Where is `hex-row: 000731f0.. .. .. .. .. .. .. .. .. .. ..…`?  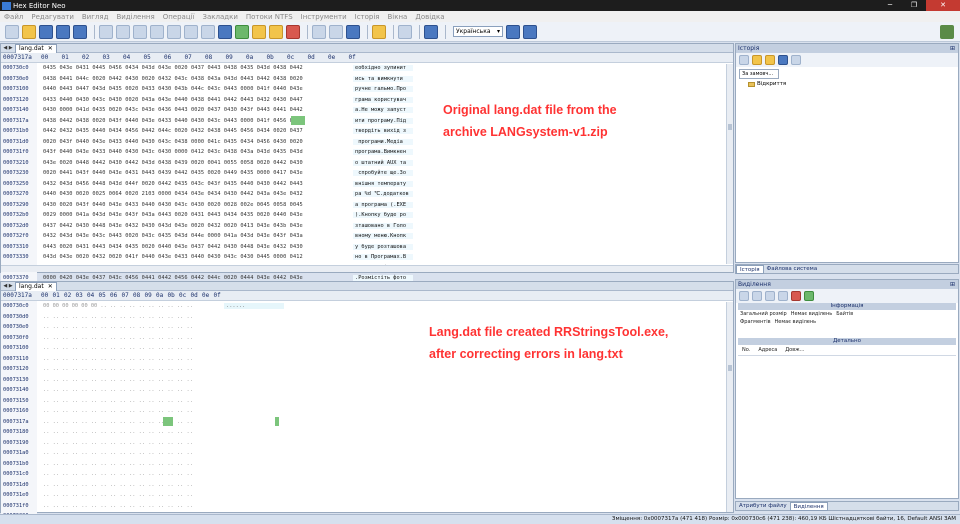 hex-row: 000731f0.. .. .. .. .. .. .. .. .. .. ..… is located at coordinates (367, 505).